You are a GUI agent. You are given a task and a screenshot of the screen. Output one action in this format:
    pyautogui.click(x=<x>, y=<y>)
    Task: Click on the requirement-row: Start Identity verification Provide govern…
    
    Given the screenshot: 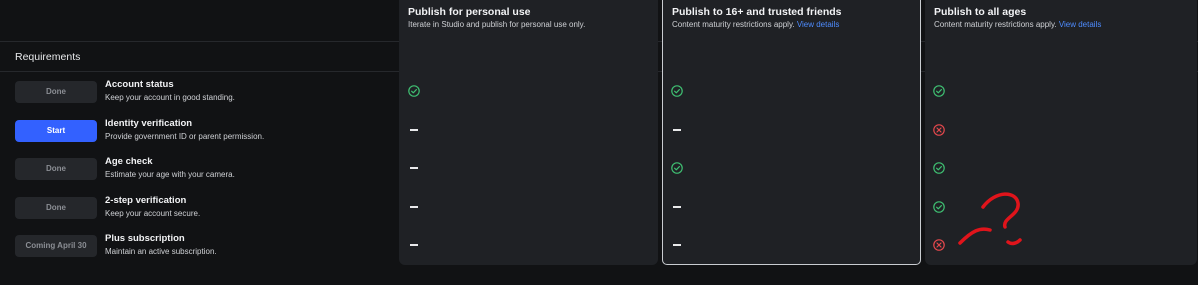 What is the action you would take?
    pyautogui.click(x=599, y=137)
    